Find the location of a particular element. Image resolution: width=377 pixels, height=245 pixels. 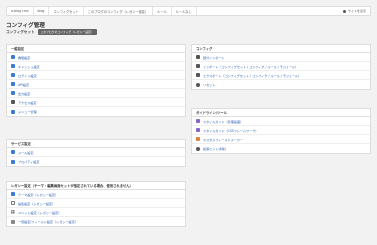

list-item: 編集設定（レガシー設定） is located at coordinates (96, 203).